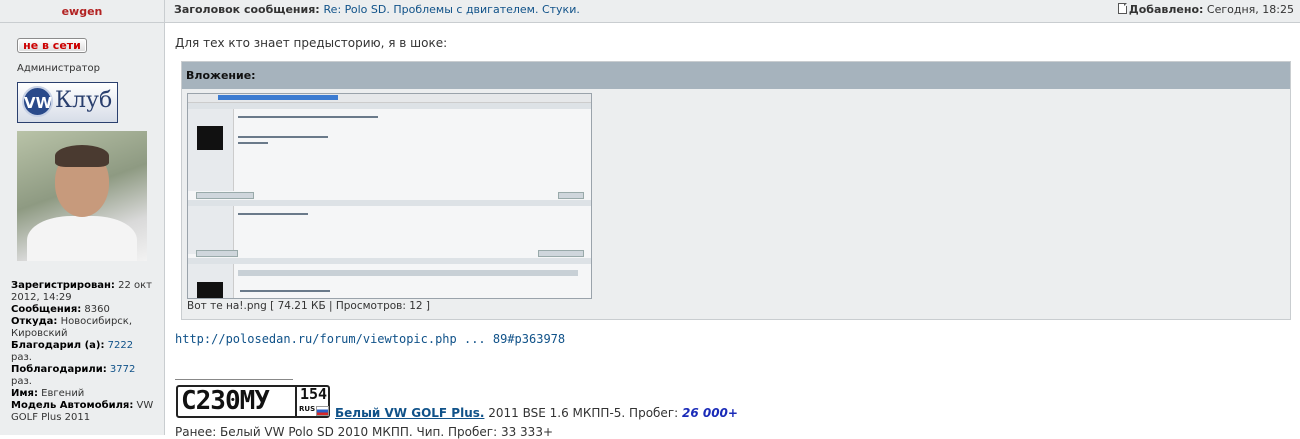 This screenshot has width=1300, height=439. Describe the element at coordinates (21, 381) in the screenshot. I see `thanked-by-suffix: раз.` at that location.